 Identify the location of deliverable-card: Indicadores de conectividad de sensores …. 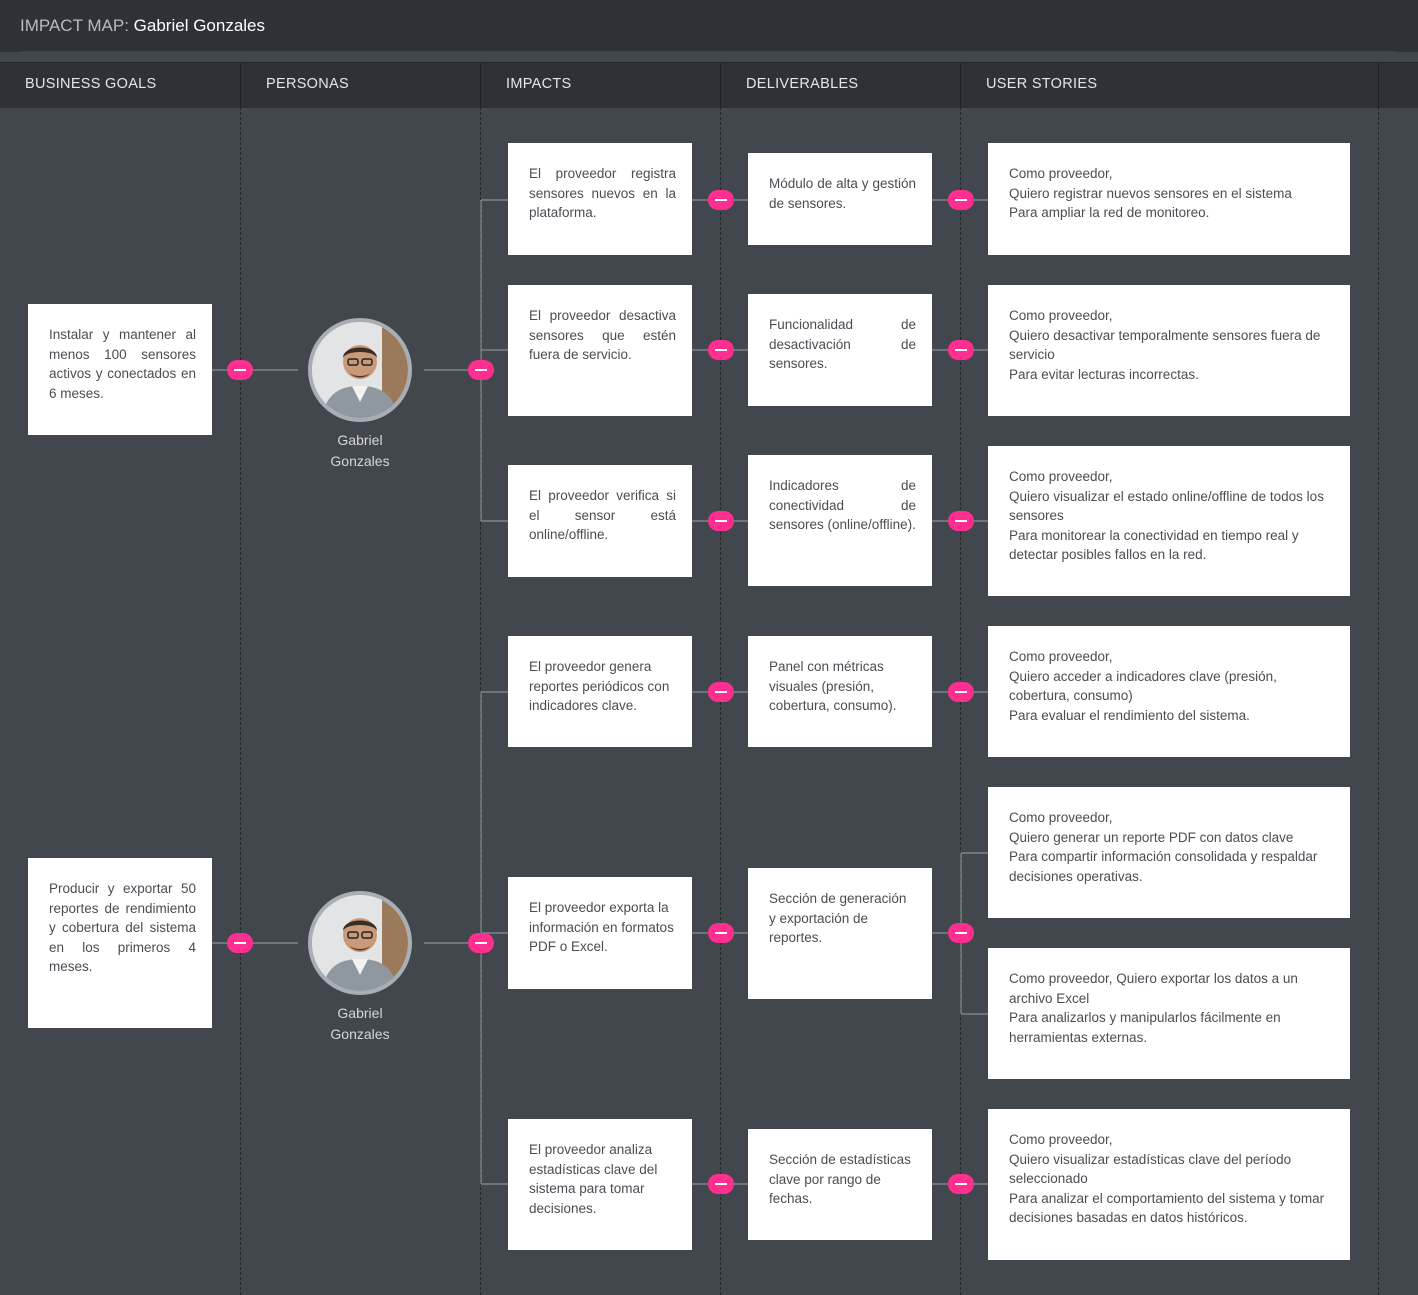
(840, 520).